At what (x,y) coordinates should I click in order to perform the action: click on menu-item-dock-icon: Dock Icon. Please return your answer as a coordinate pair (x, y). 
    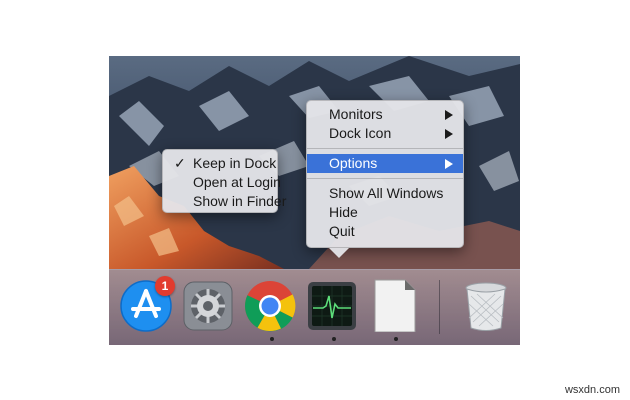
    Looking at the image, I should click on (385, 133).